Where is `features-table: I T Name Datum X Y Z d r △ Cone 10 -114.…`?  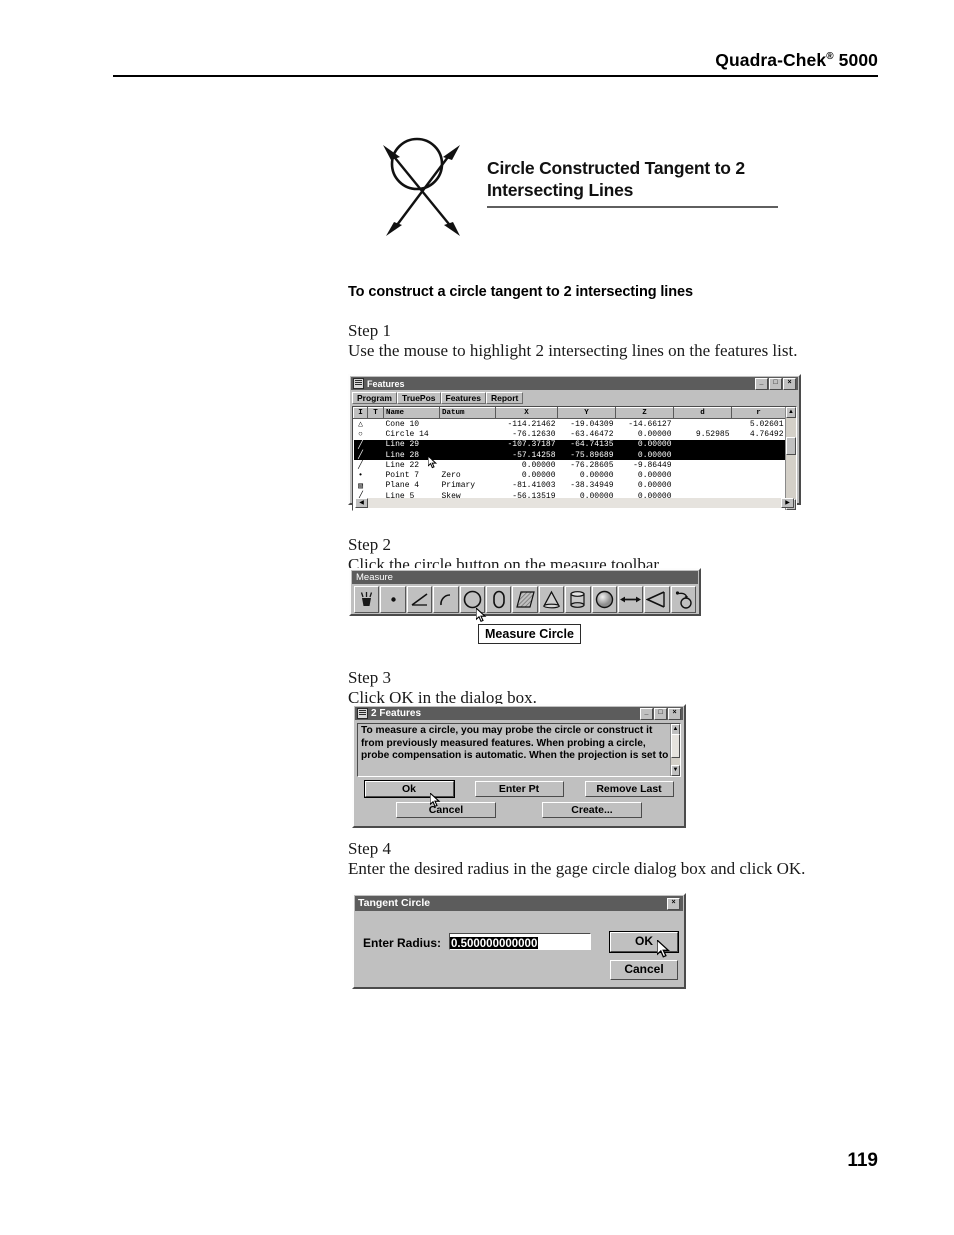 features-table: I T Name Datum X Y Z d r △ Cone 10 -114.… is located at coordinates (569, 454).